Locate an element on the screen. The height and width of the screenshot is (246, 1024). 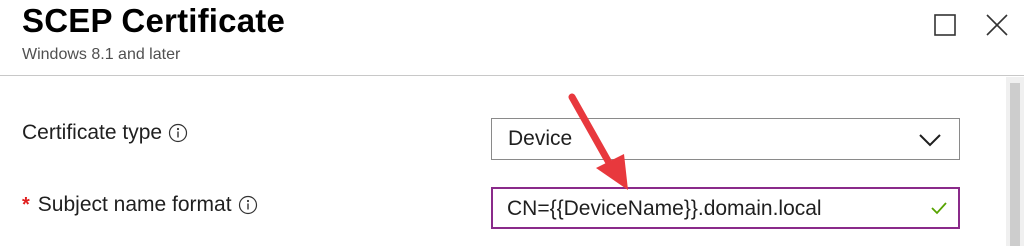
blade-title: SCEP Certificate is located at coordinates (154, 20).